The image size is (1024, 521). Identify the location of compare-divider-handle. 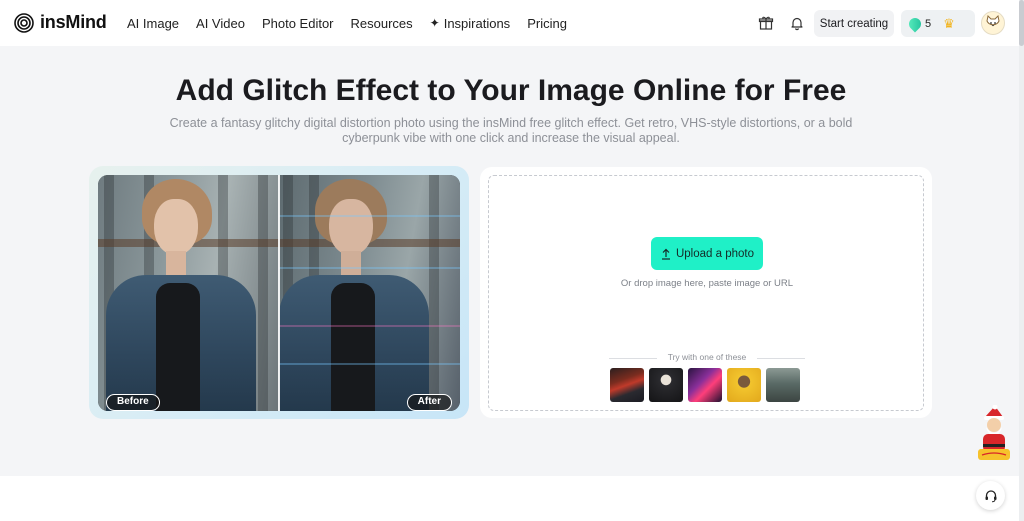
(279, 293).